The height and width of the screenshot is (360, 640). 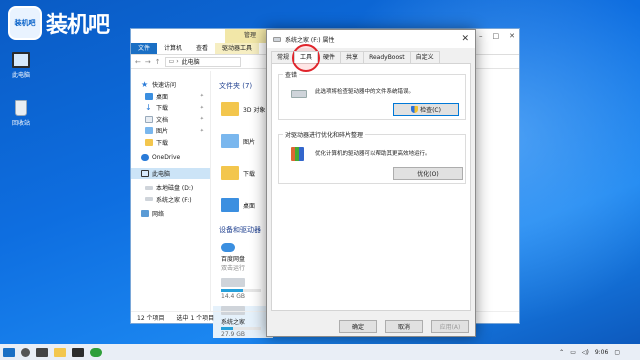 What do you see at coordinates (170, 214) in the screenshot?
I see `nav-item-network: 网络` at bounding box center [170, 214].